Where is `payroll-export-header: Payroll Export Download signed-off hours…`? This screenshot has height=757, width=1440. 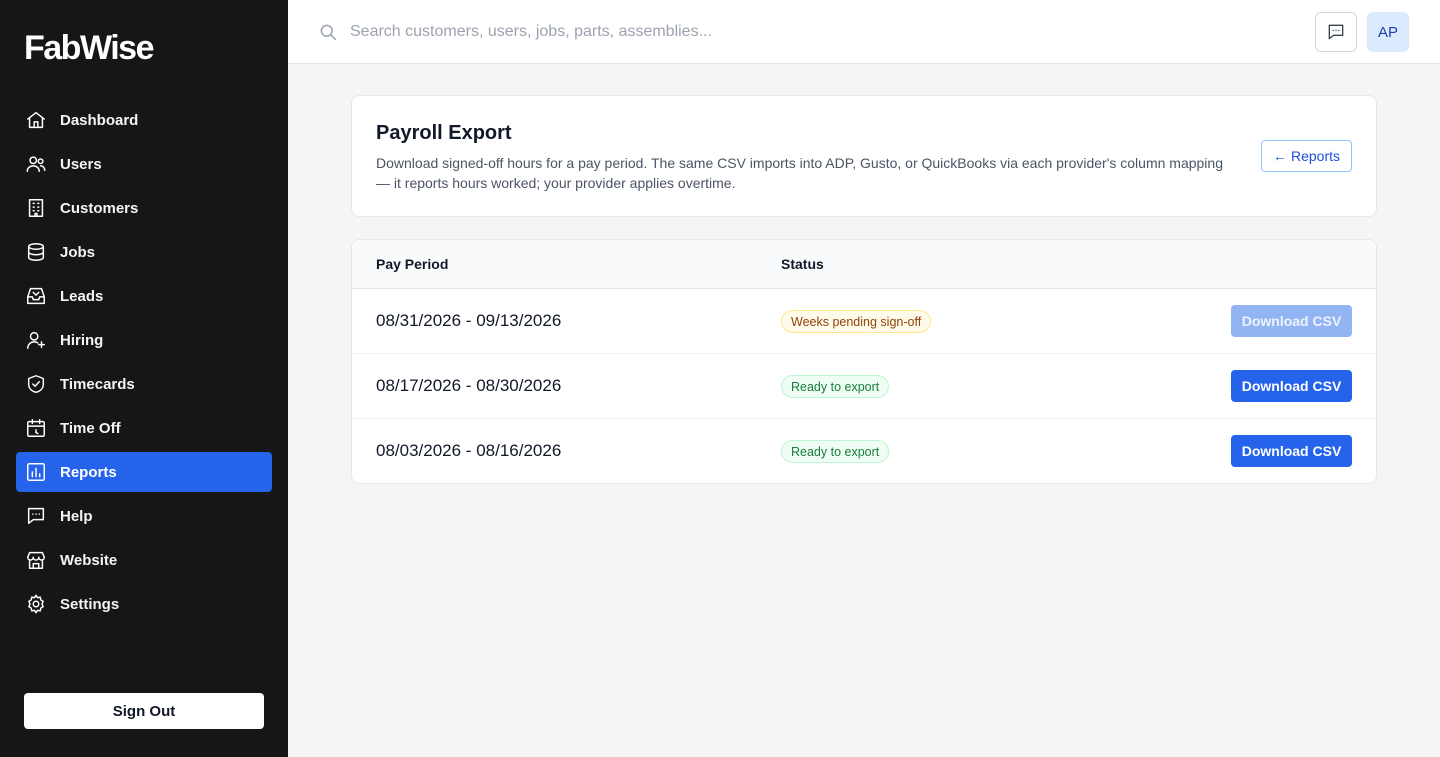 payroll-export-header: Payroll Export Download signed-off hours… is located at coordinates (864, 156).